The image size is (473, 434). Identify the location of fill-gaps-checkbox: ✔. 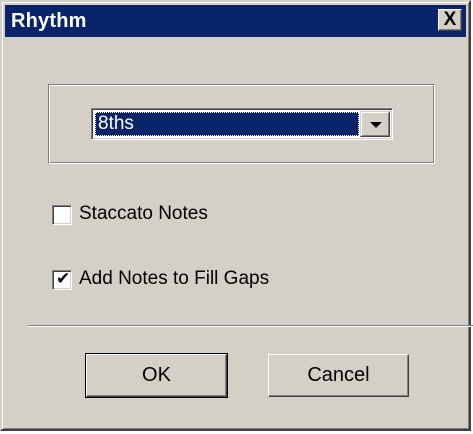
(62, 279).